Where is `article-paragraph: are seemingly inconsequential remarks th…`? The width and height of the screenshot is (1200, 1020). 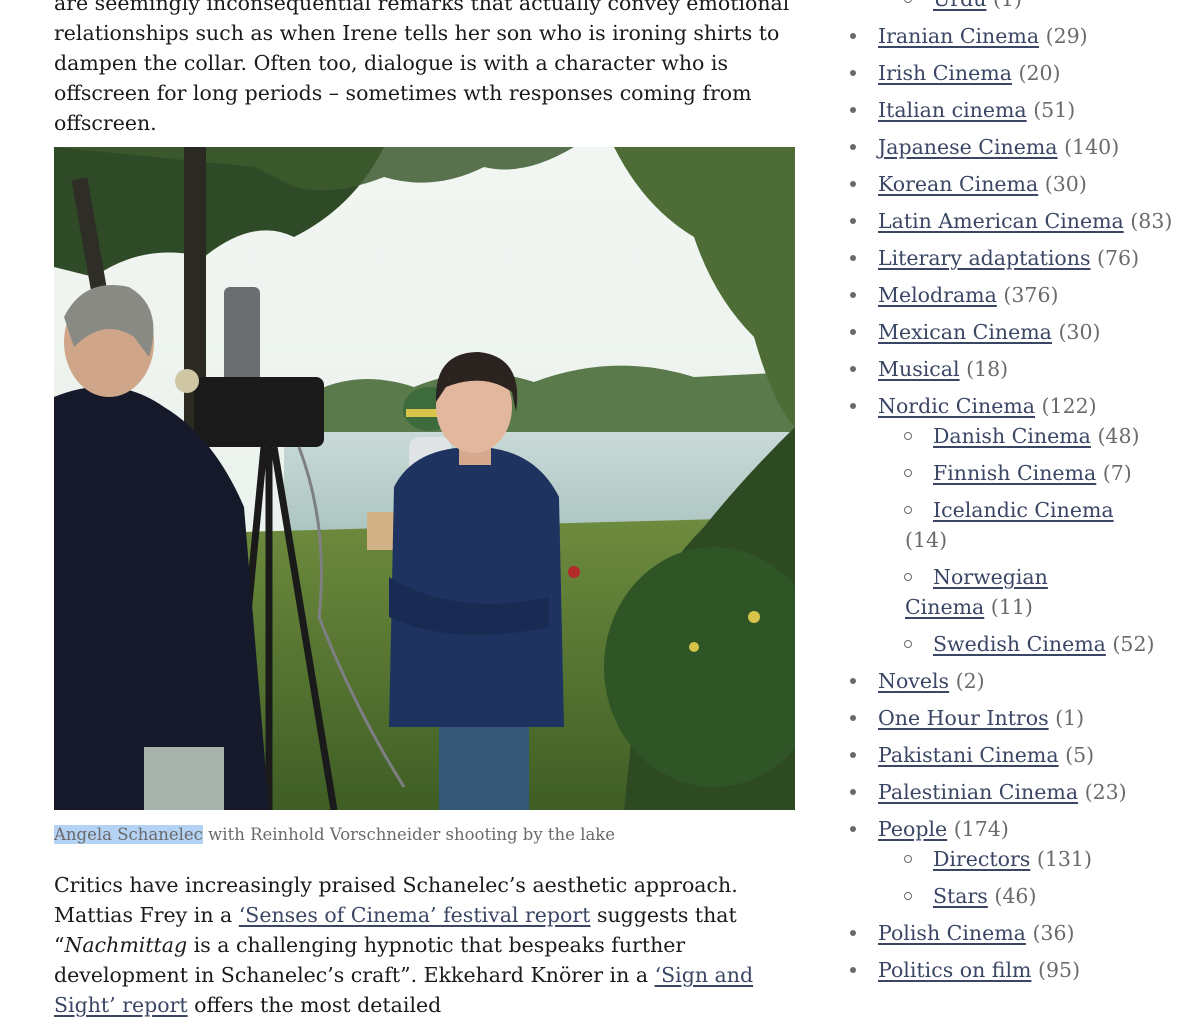
article-paragraph: are seemingly inconsequential remarks th… is located at coordinates (422, 67).